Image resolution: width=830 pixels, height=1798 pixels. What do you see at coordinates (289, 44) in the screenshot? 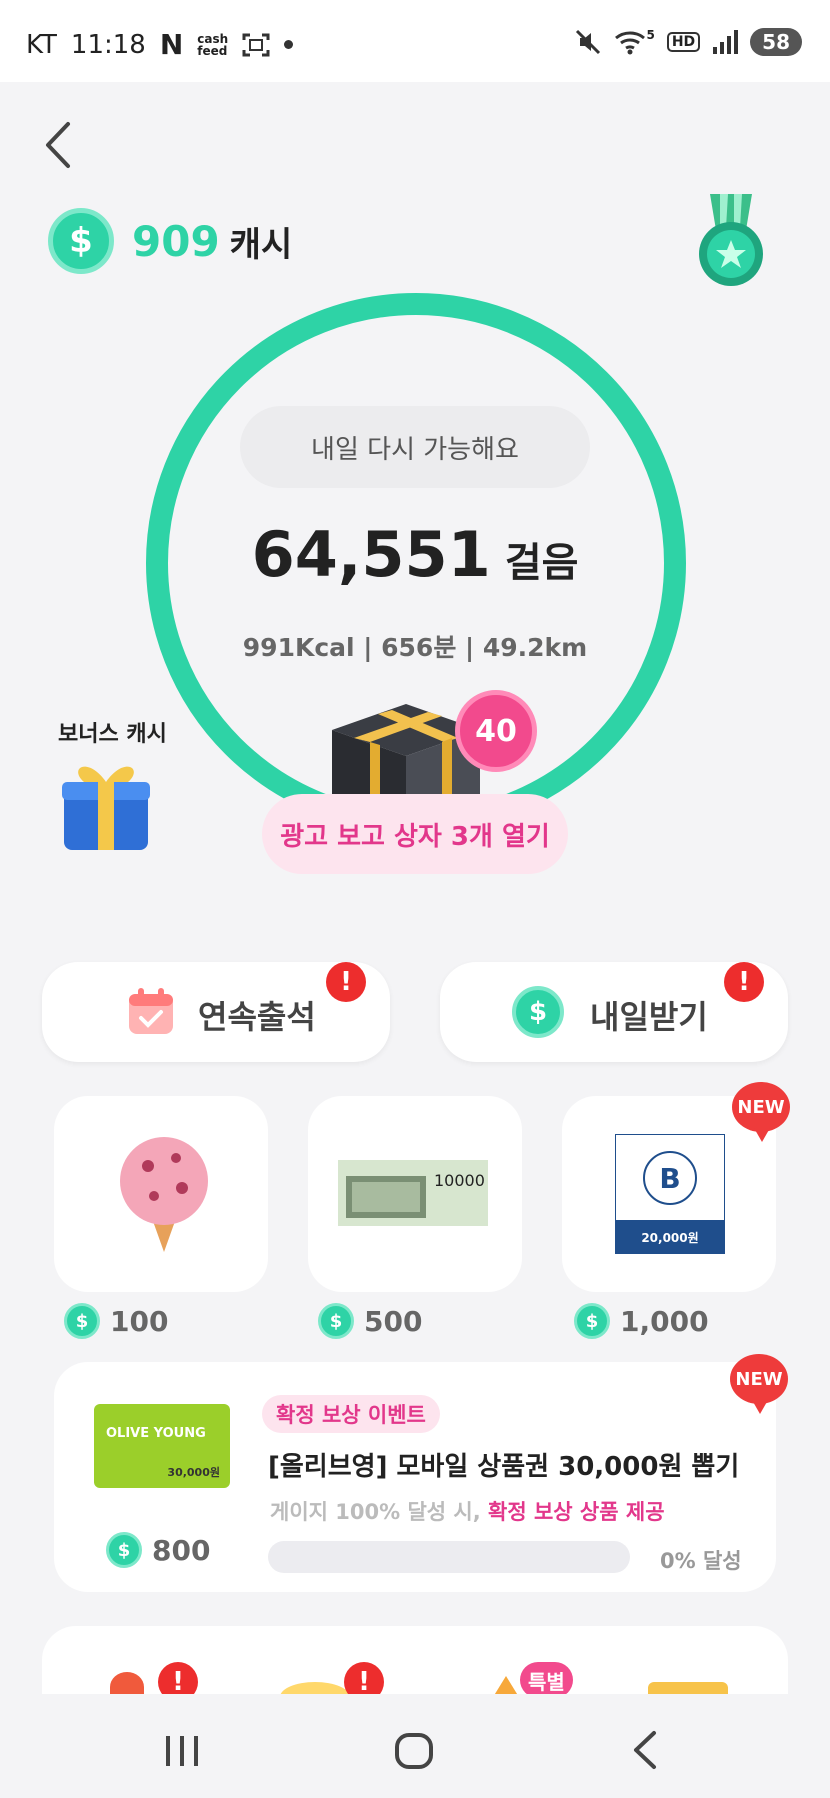
I see `notification-dot-icon` at bounding box center [289, 44].